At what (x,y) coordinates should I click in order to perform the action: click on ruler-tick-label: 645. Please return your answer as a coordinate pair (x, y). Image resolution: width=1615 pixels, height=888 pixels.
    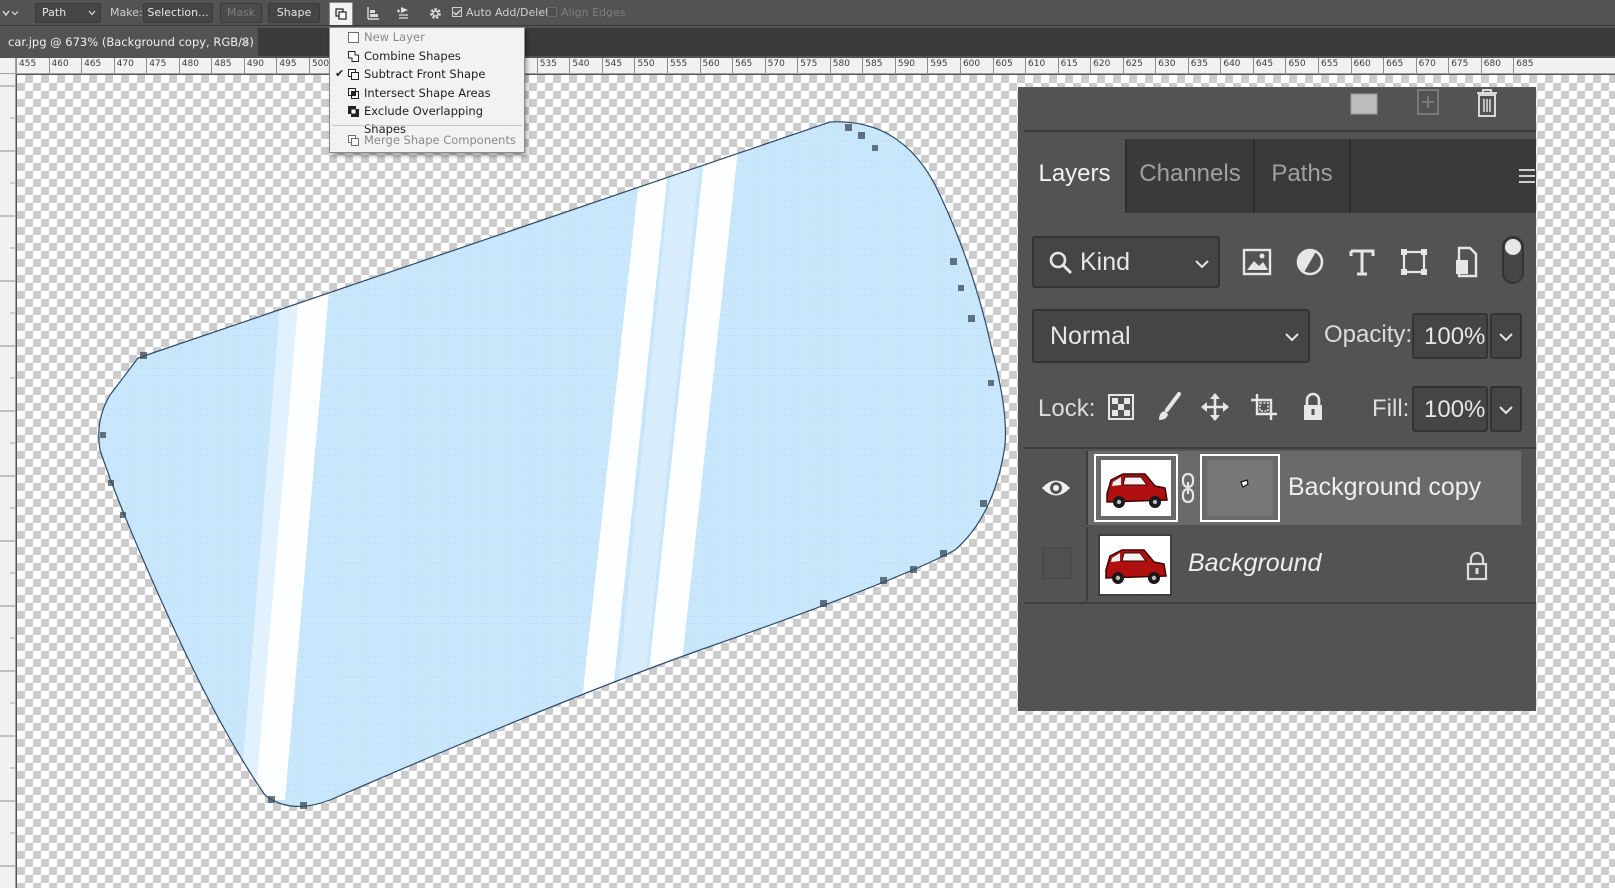
    Looking at the image, I should click on (1262, 65).